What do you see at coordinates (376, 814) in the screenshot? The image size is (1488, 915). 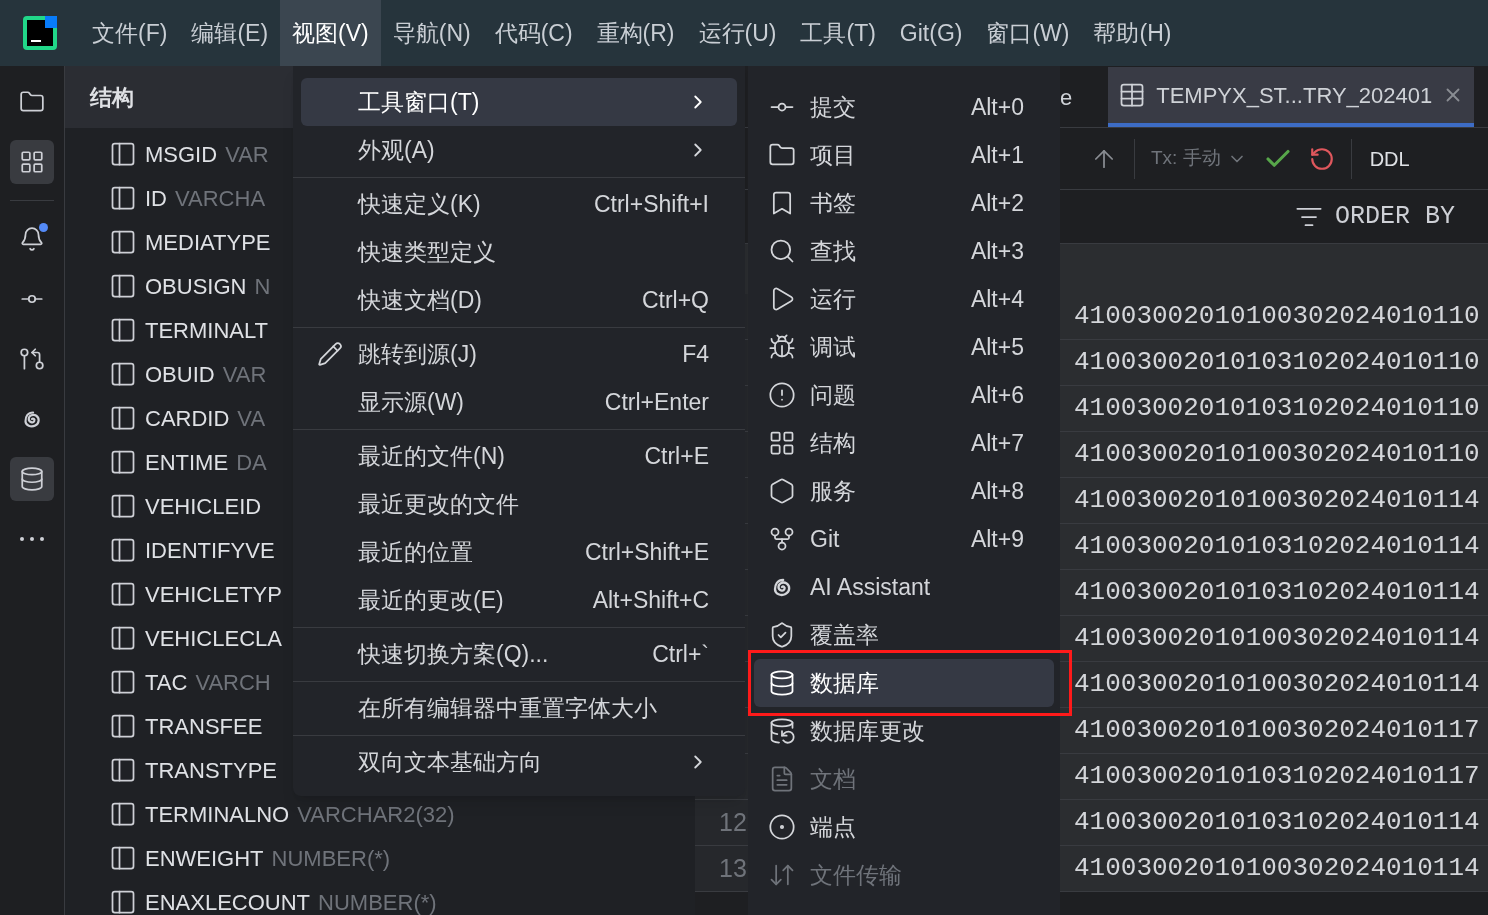 I see `column-type: VARCHAR2(32)` at bounding box center [376, 814].